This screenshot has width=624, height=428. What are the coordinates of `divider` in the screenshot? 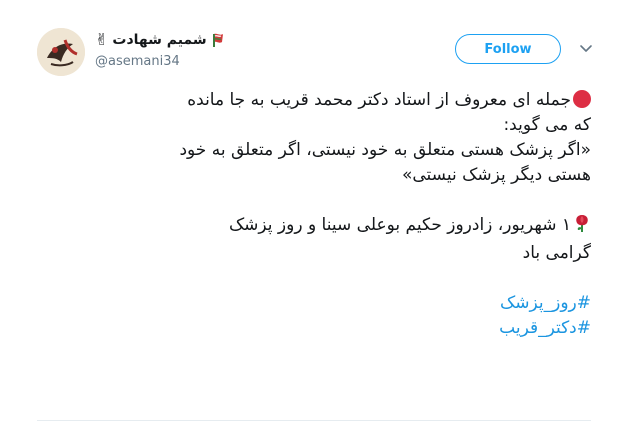 It's located at (314, 420).